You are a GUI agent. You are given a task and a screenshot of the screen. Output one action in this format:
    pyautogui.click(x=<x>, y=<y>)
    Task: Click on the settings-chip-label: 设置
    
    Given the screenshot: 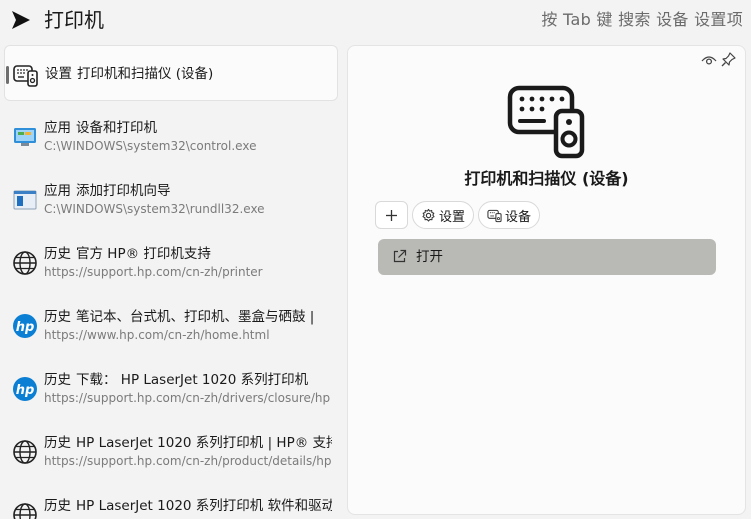 What is the action you would take?
    pyautogui.click(x=452, y=217)
    